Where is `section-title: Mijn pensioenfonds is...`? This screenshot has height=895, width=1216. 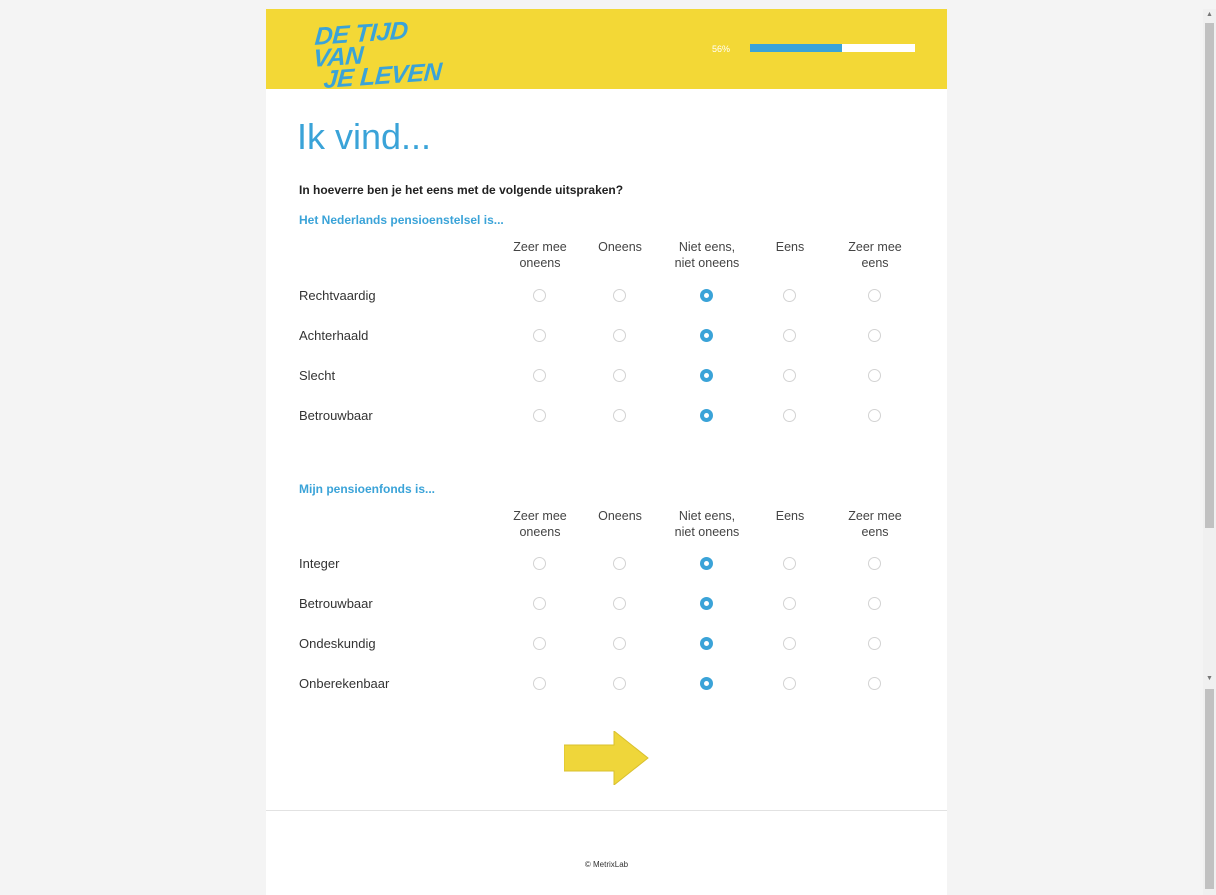
section-title: Mijn pensioenfonds is... is located at coordinates (367, 489).